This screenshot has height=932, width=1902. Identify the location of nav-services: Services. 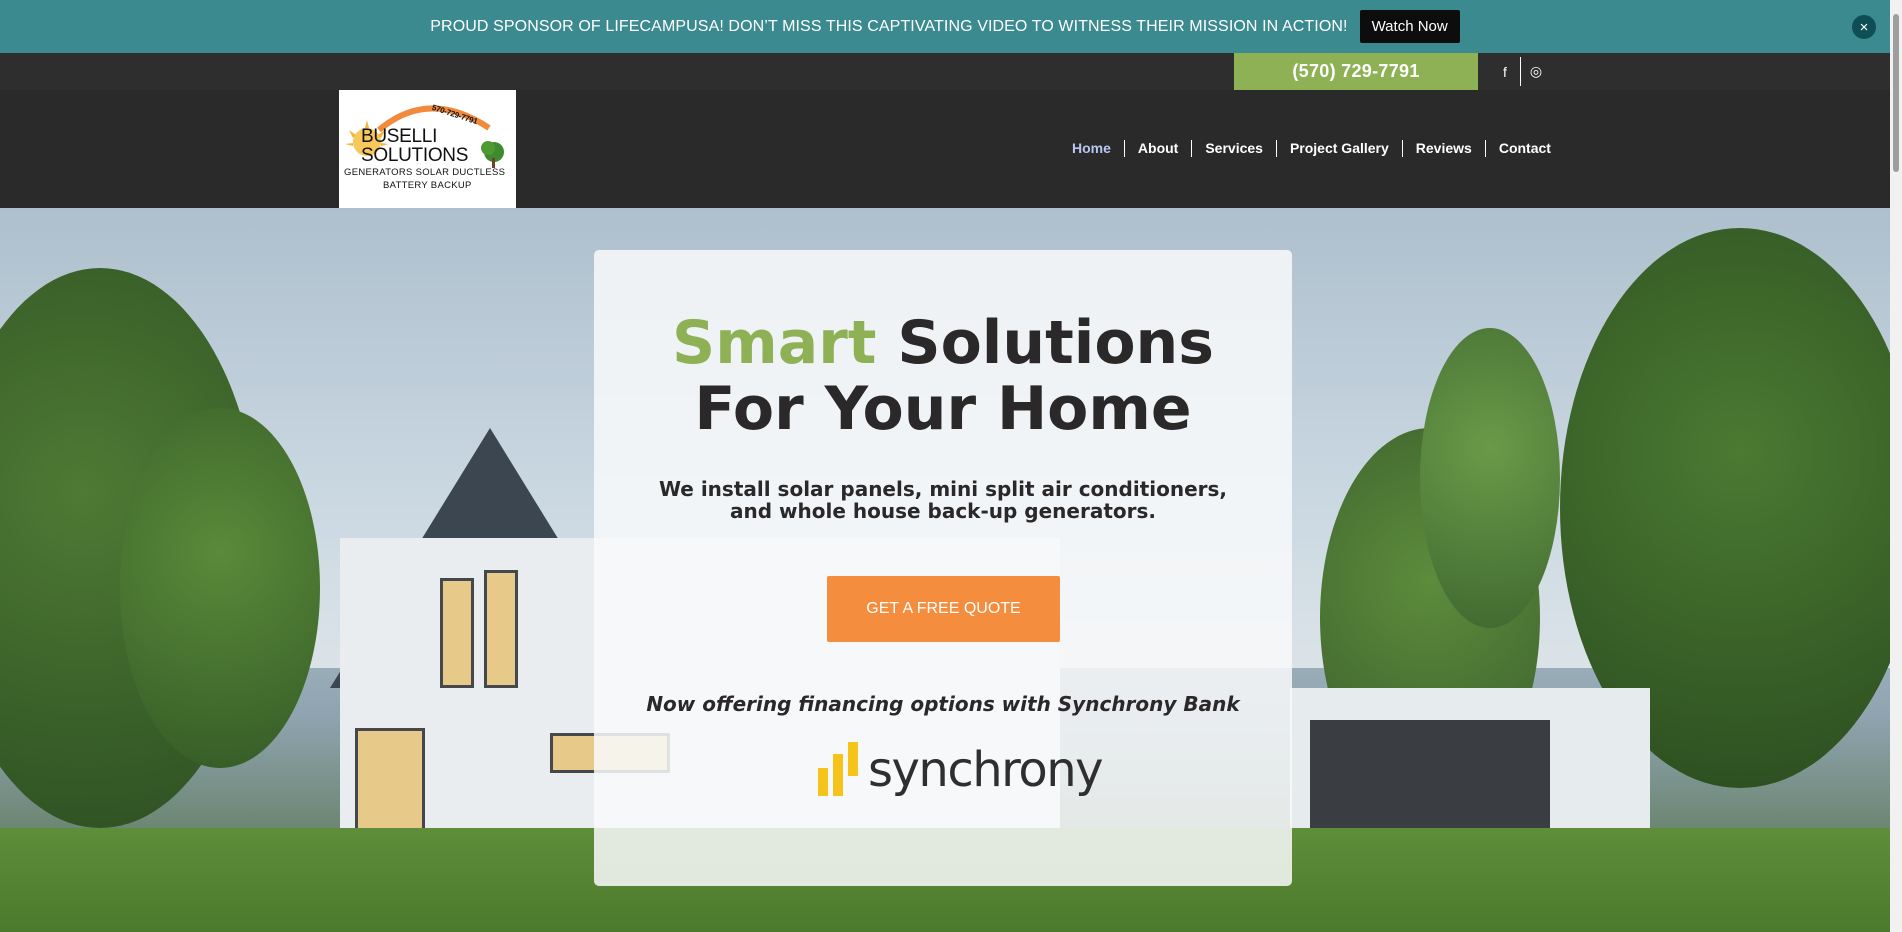
(1233, 148).